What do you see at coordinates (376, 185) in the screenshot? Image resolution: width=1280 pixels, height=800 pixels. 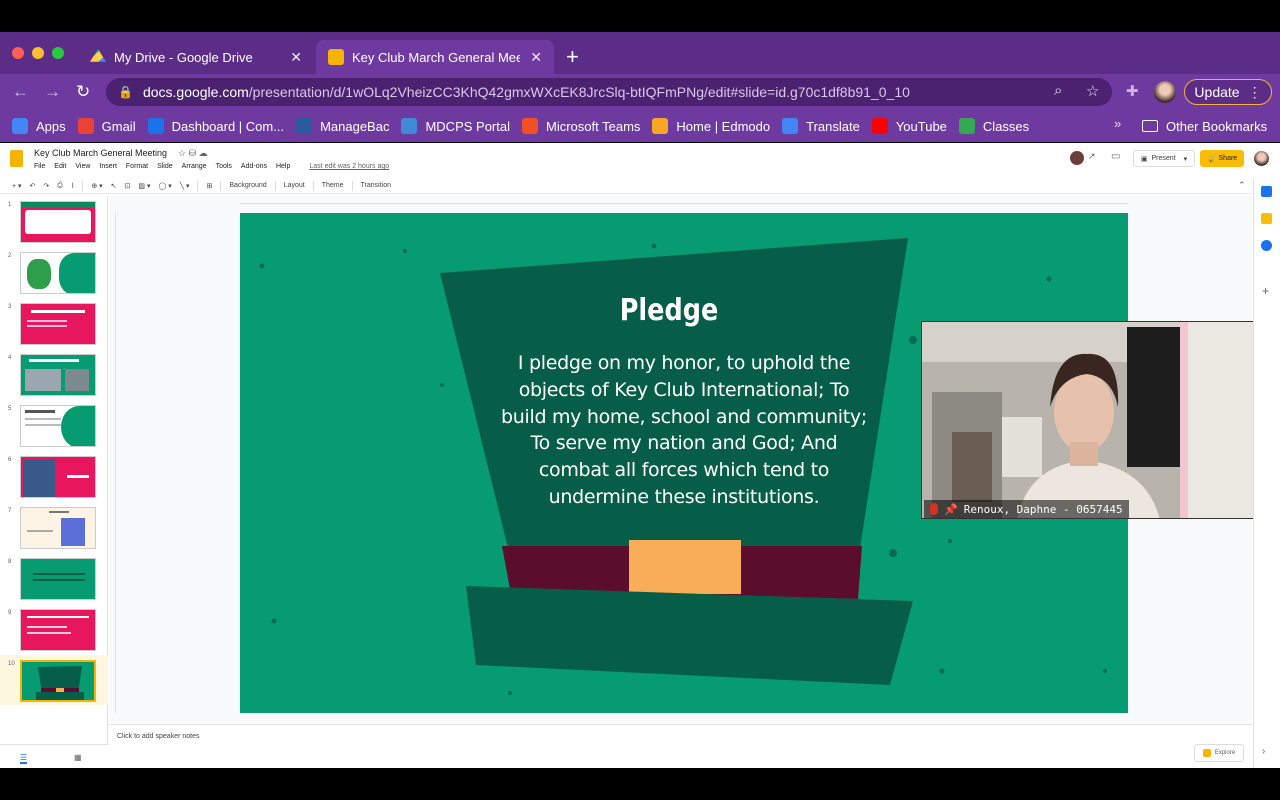 I see `transition-button: Transition` at bounding box center [376, 185].